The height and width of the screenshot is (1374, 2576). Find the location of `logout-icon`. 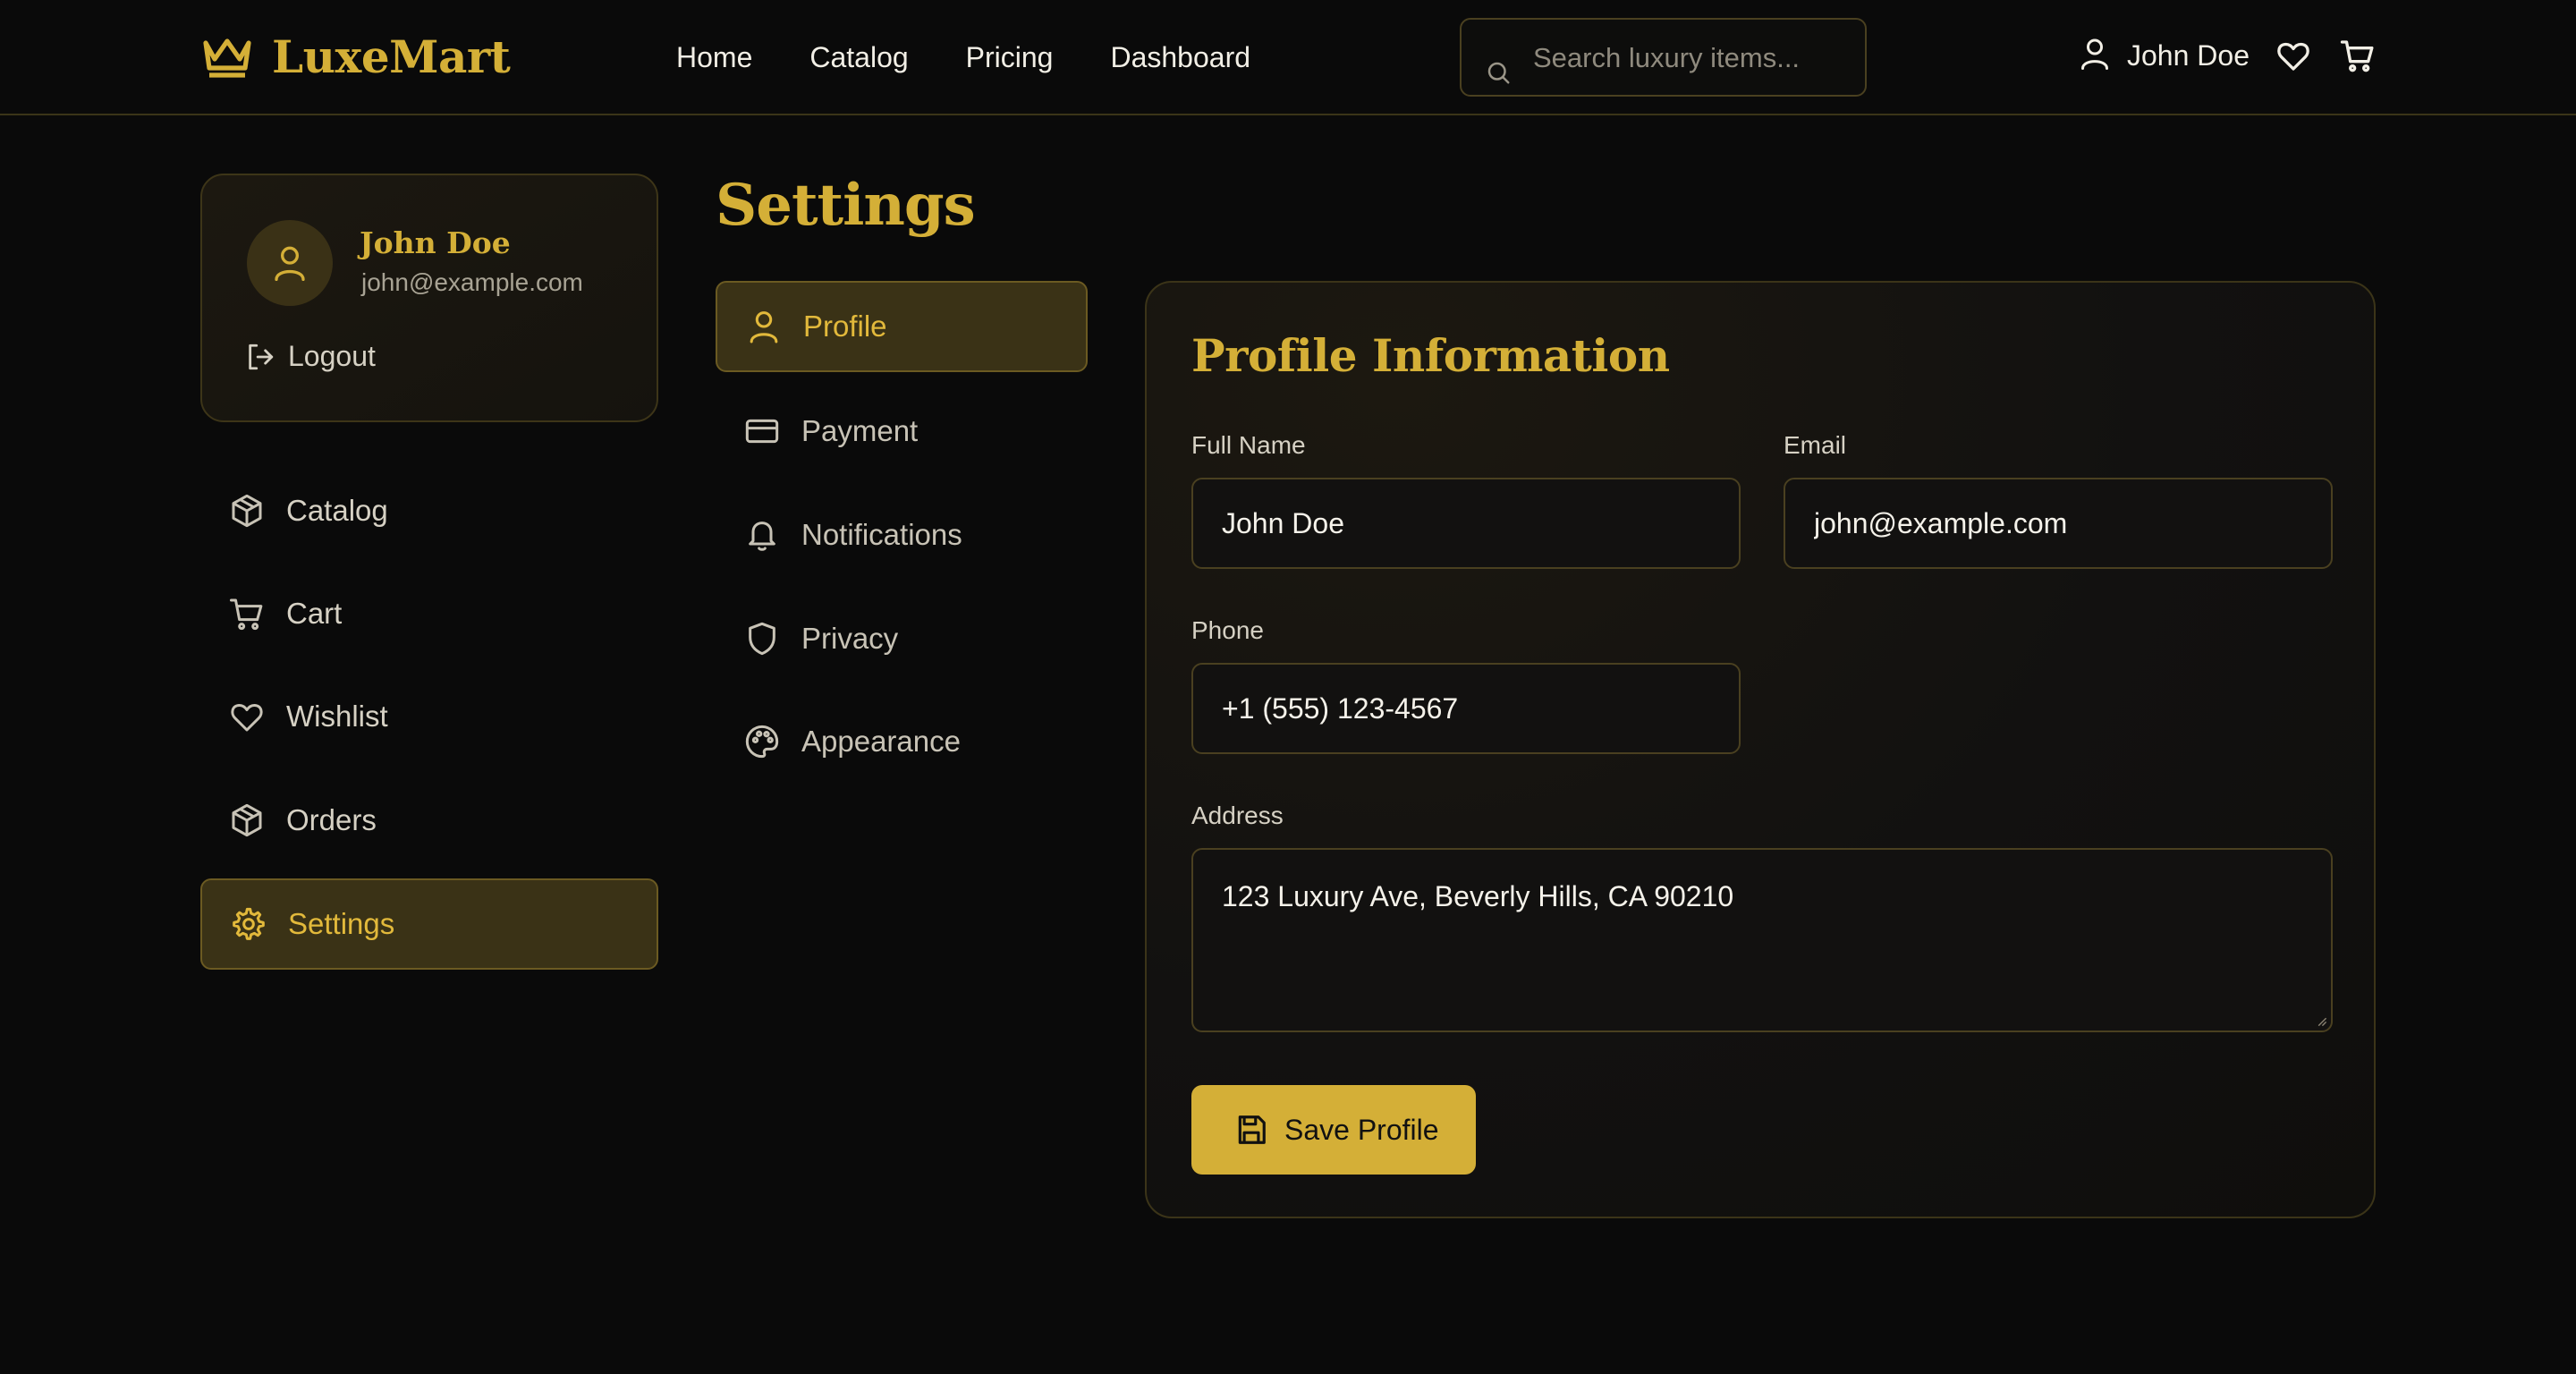

logout-icon is located at coordinates (261, 356).